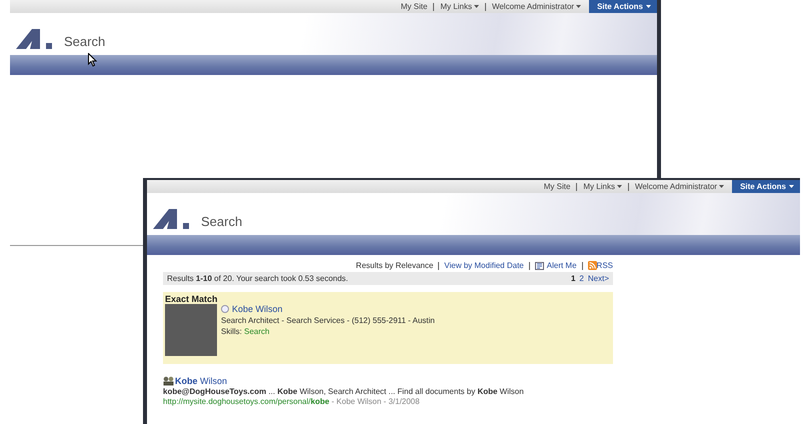 This screenshot has height=424, width=804. What do you see at coordinates (328, 309) in the screenshot?
I see `person-name-link: Kobe Wilson` at bounding box center [328, 309].